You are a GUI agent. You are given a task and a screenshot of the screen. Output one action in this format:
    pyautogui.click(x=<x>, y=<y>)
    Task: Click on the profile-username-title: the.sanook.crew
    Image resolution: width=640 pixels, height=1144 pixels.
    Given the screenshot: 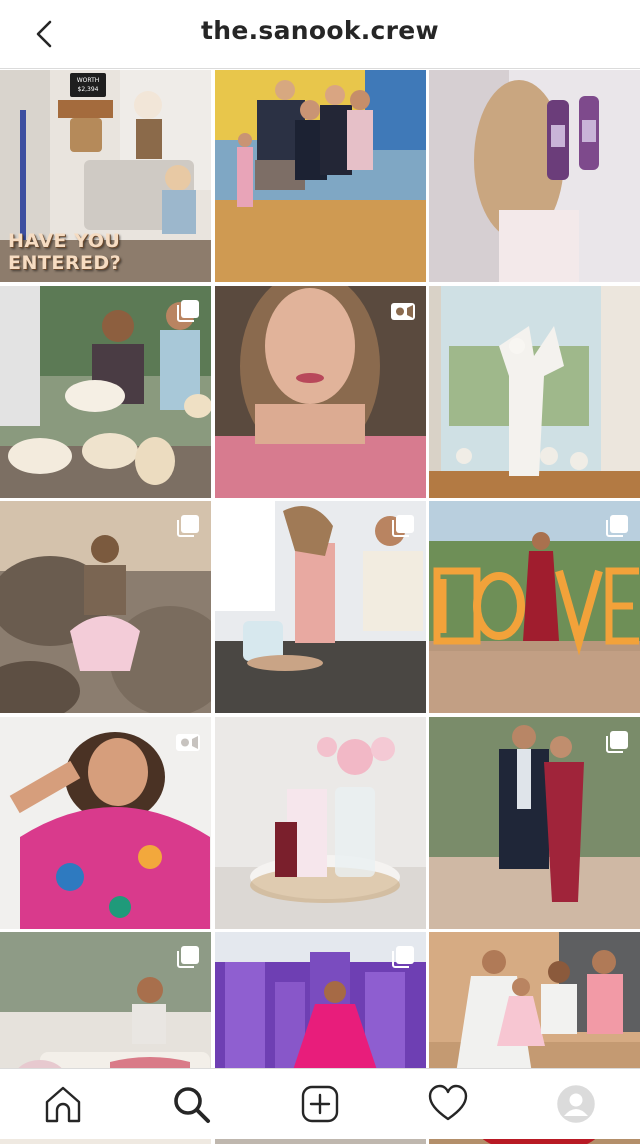 What is the action you would take?
    pyautogui.click(x=320, y=30)
    